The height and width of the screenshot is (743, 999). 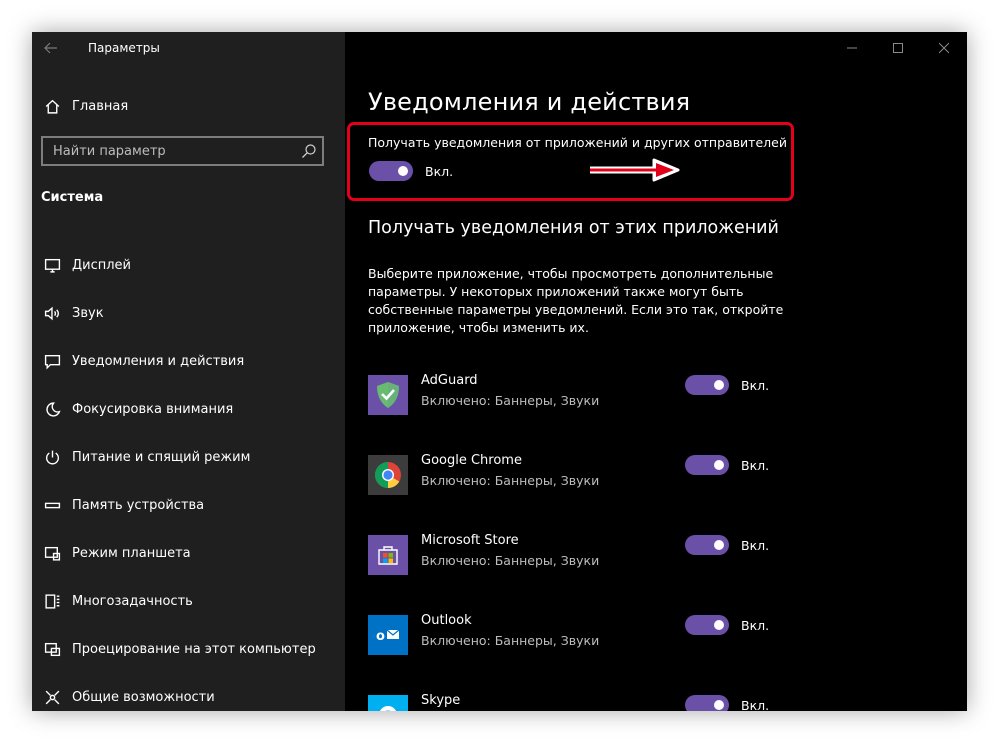 What do you see at coordinates (158, 361) in the screenshot?
I see `sidebar-item-label: Уведомления и действия` at bounding box center [158, 361].